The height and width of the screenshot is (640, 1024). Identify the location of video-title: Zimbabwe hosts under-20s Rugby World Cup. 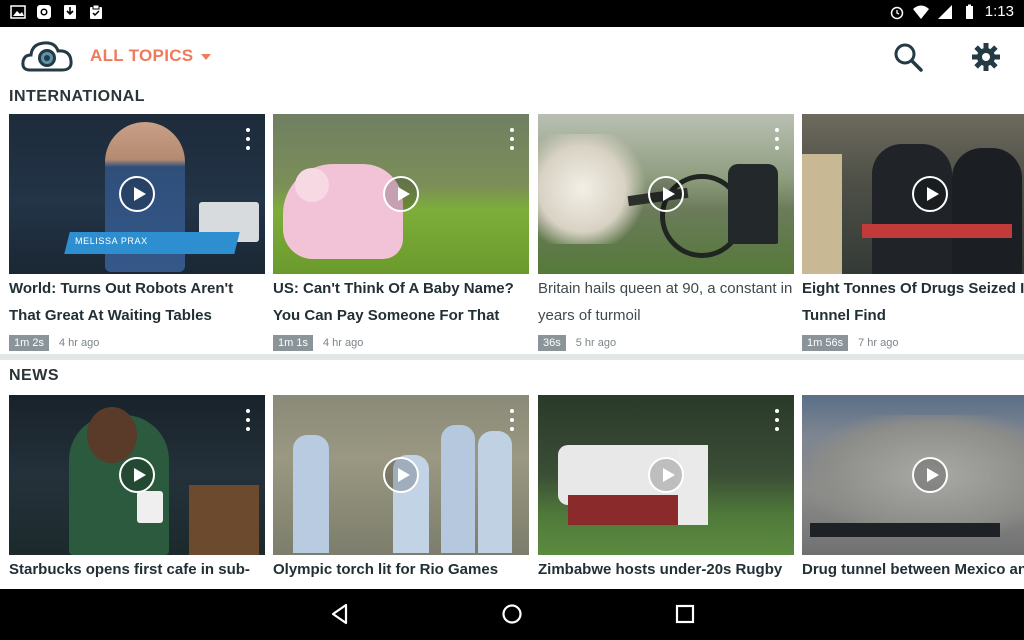
(666, 572).